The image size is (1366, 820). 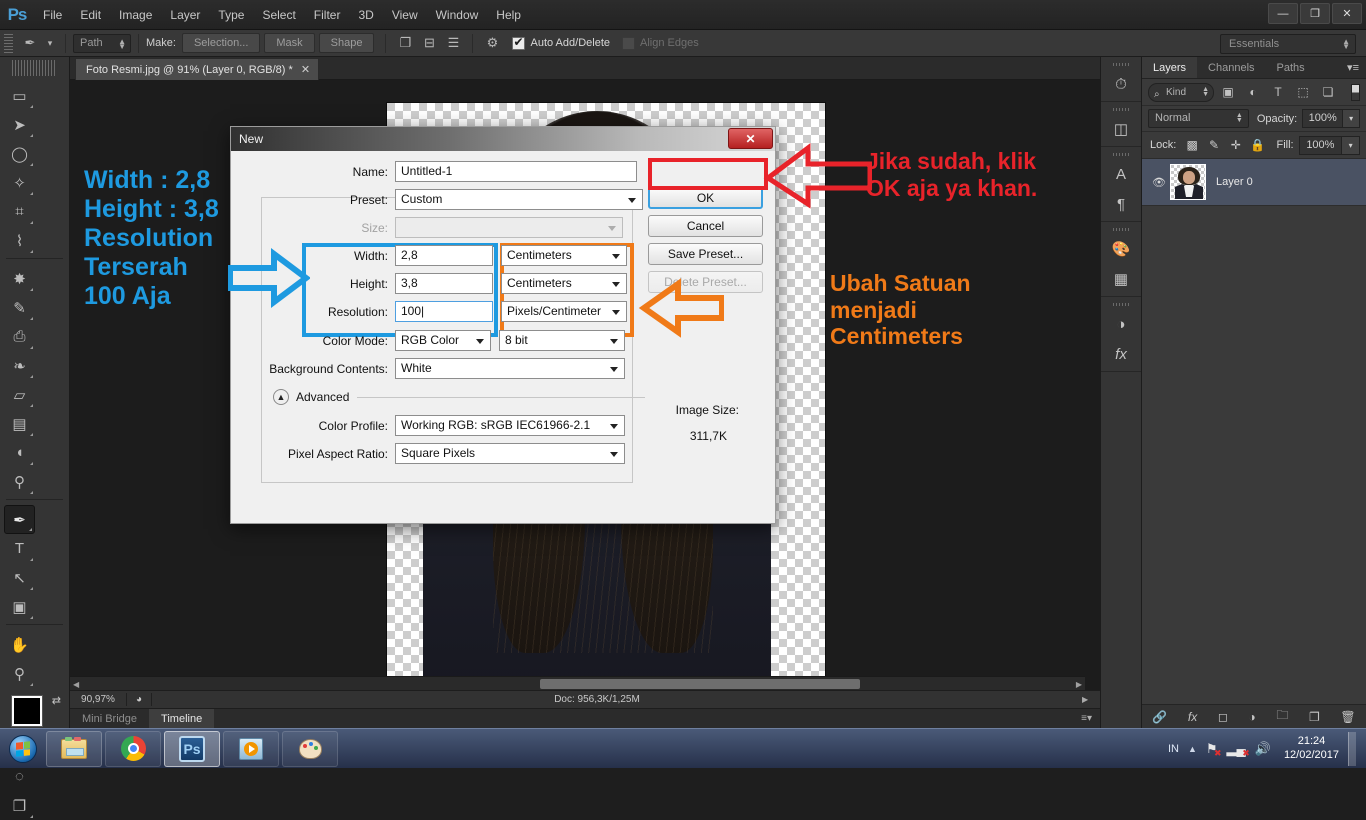 I want to click on new-adjustment-layer-icon: ◑, so click(x=1251, y=717).